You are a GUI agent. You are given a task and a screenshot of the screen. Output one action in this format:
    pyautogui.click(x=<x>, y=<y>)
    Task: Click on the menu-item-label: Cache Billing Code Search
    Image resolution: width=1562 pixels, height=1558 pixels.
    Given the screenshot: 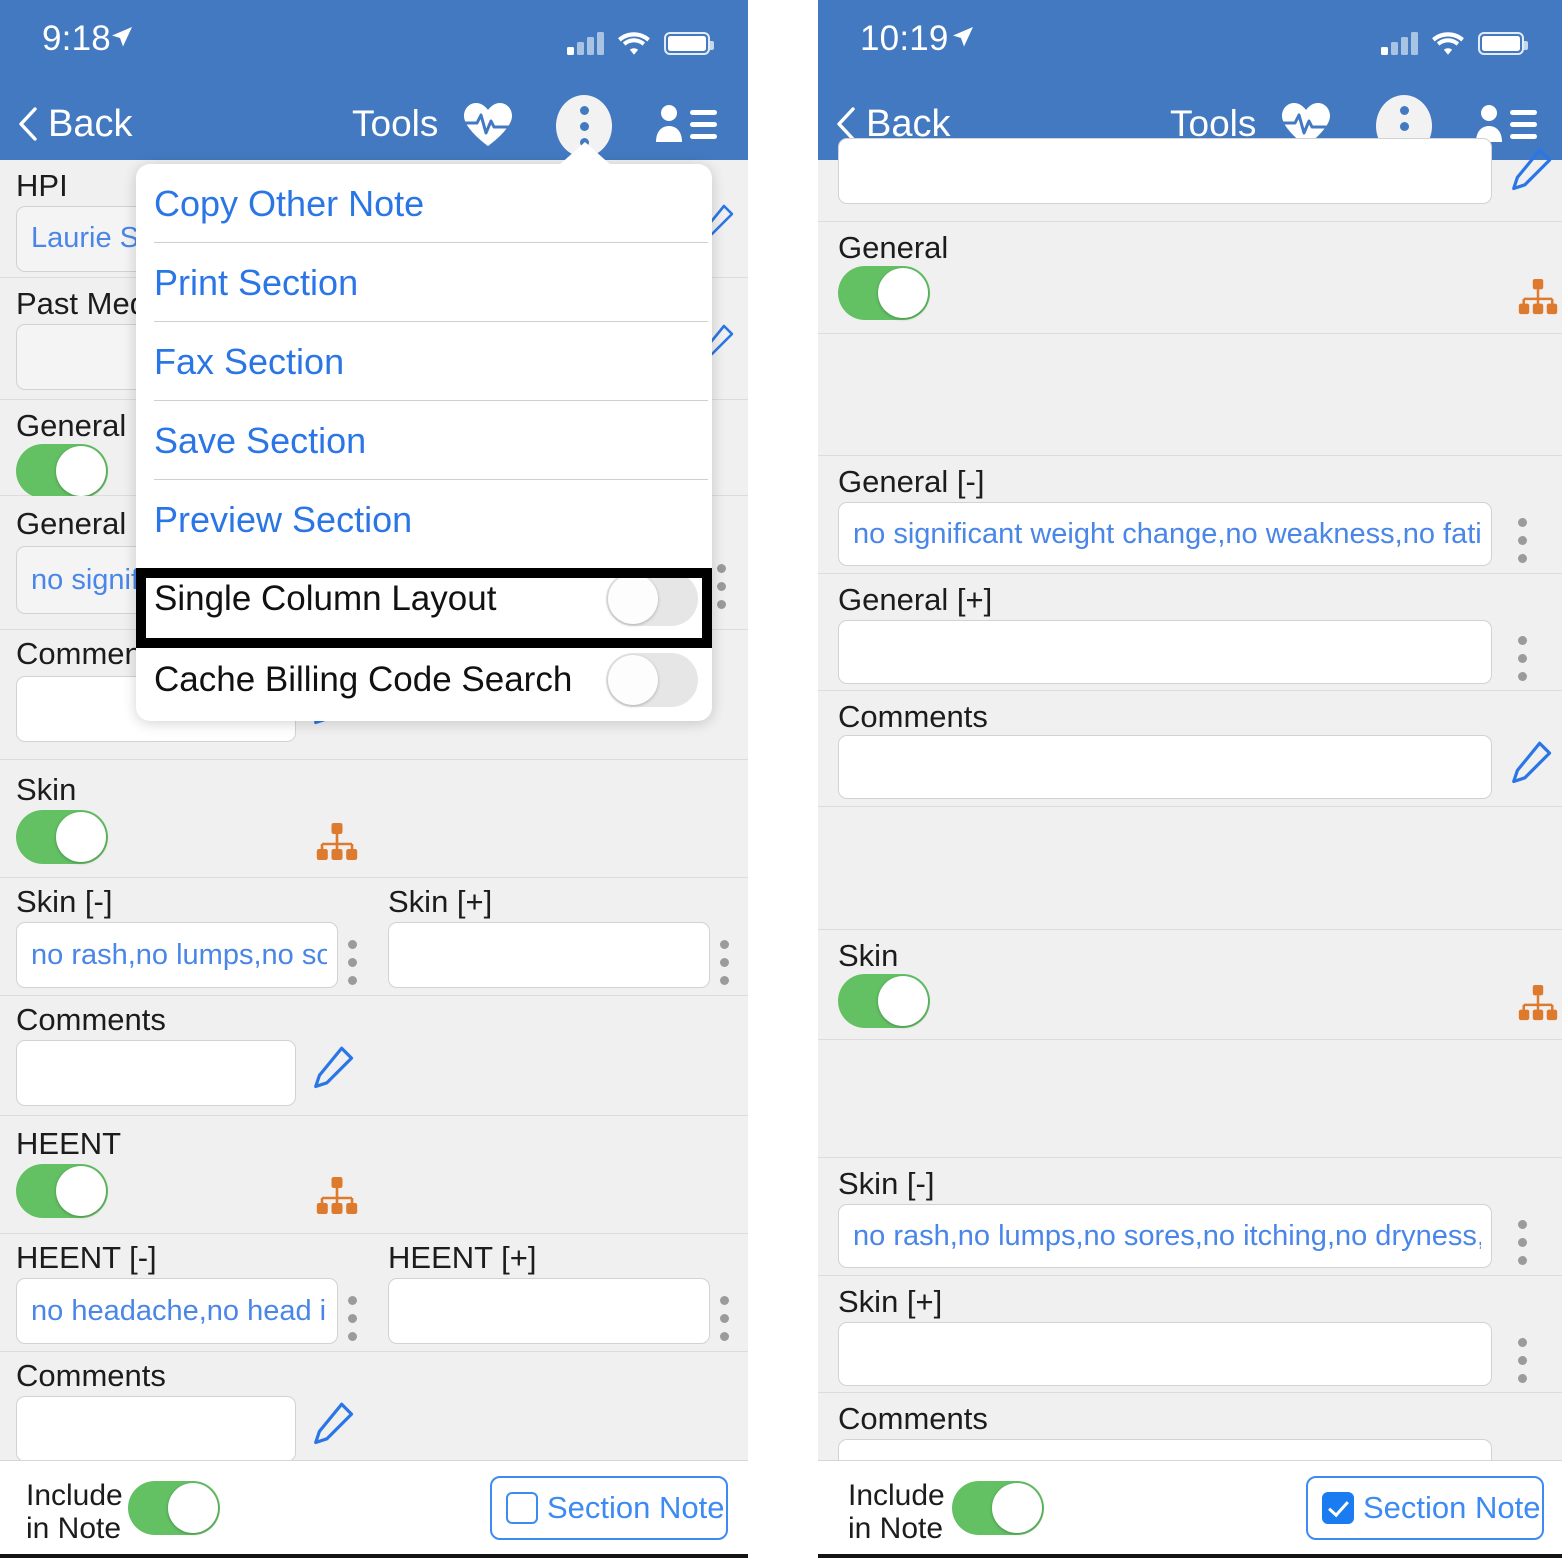 What is the action you would take?
    pyautogui.click(x=363, y=679)
    